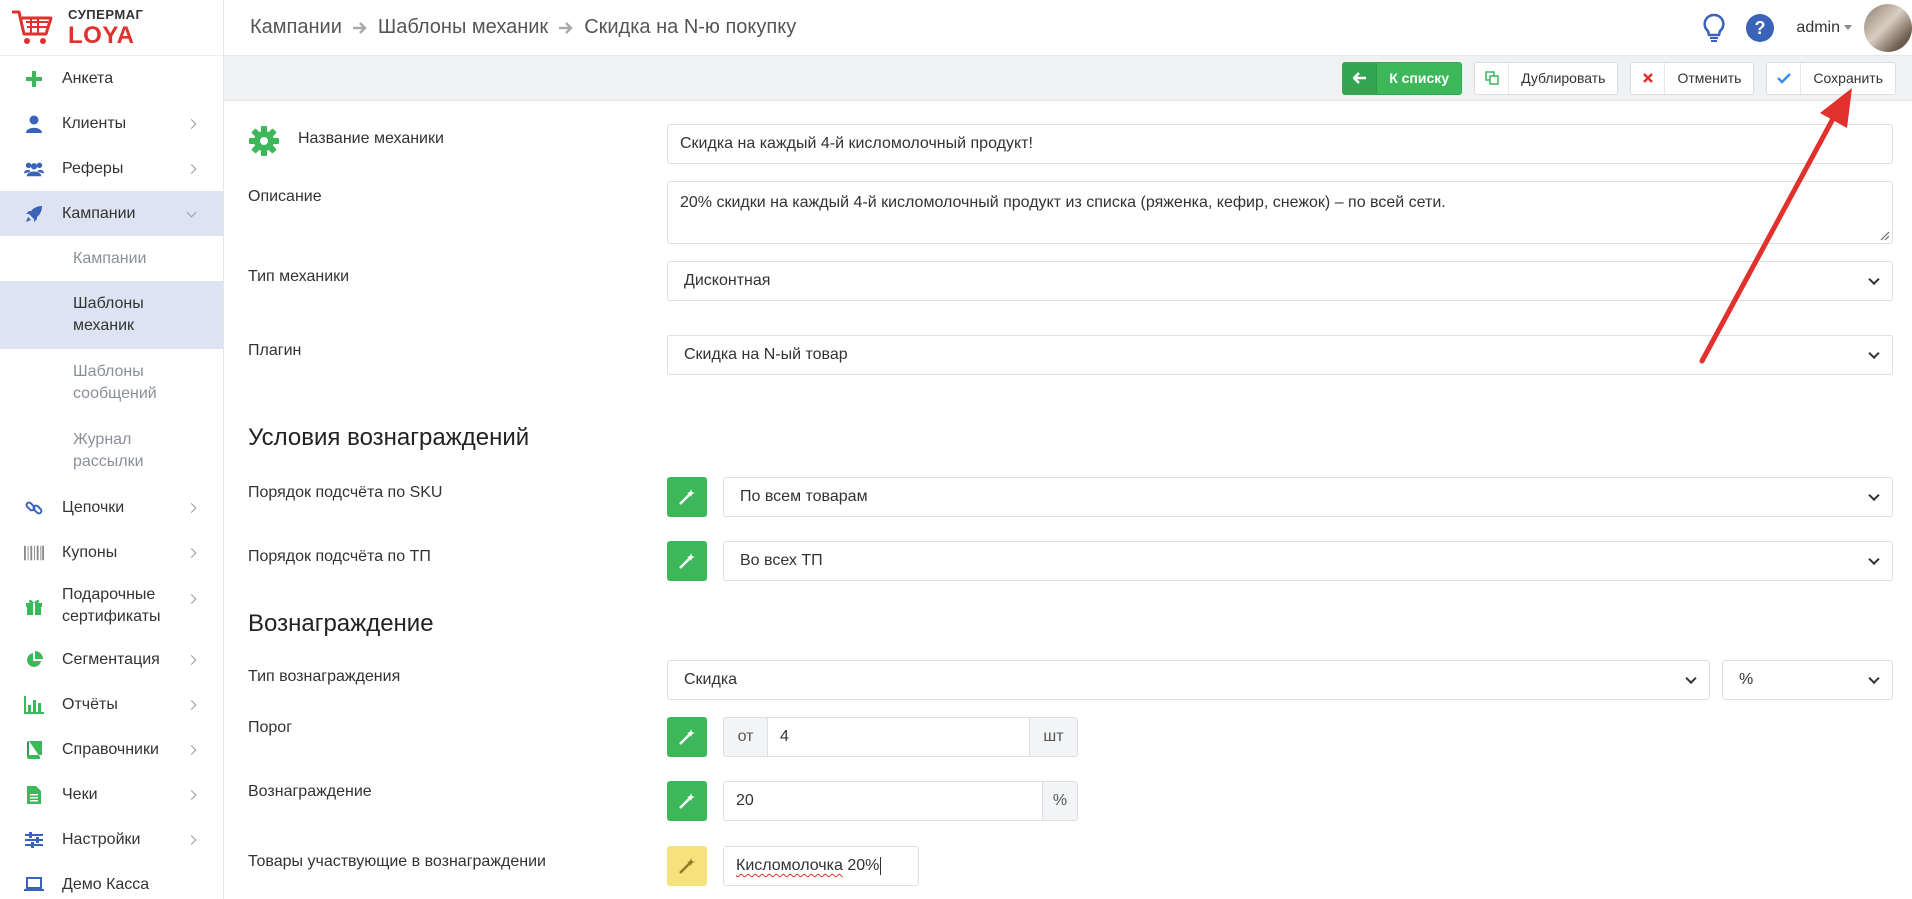  Describe the element at coordinates (861, 865) in the screenshot. I see `goods-value-rest: 20%` at that location.